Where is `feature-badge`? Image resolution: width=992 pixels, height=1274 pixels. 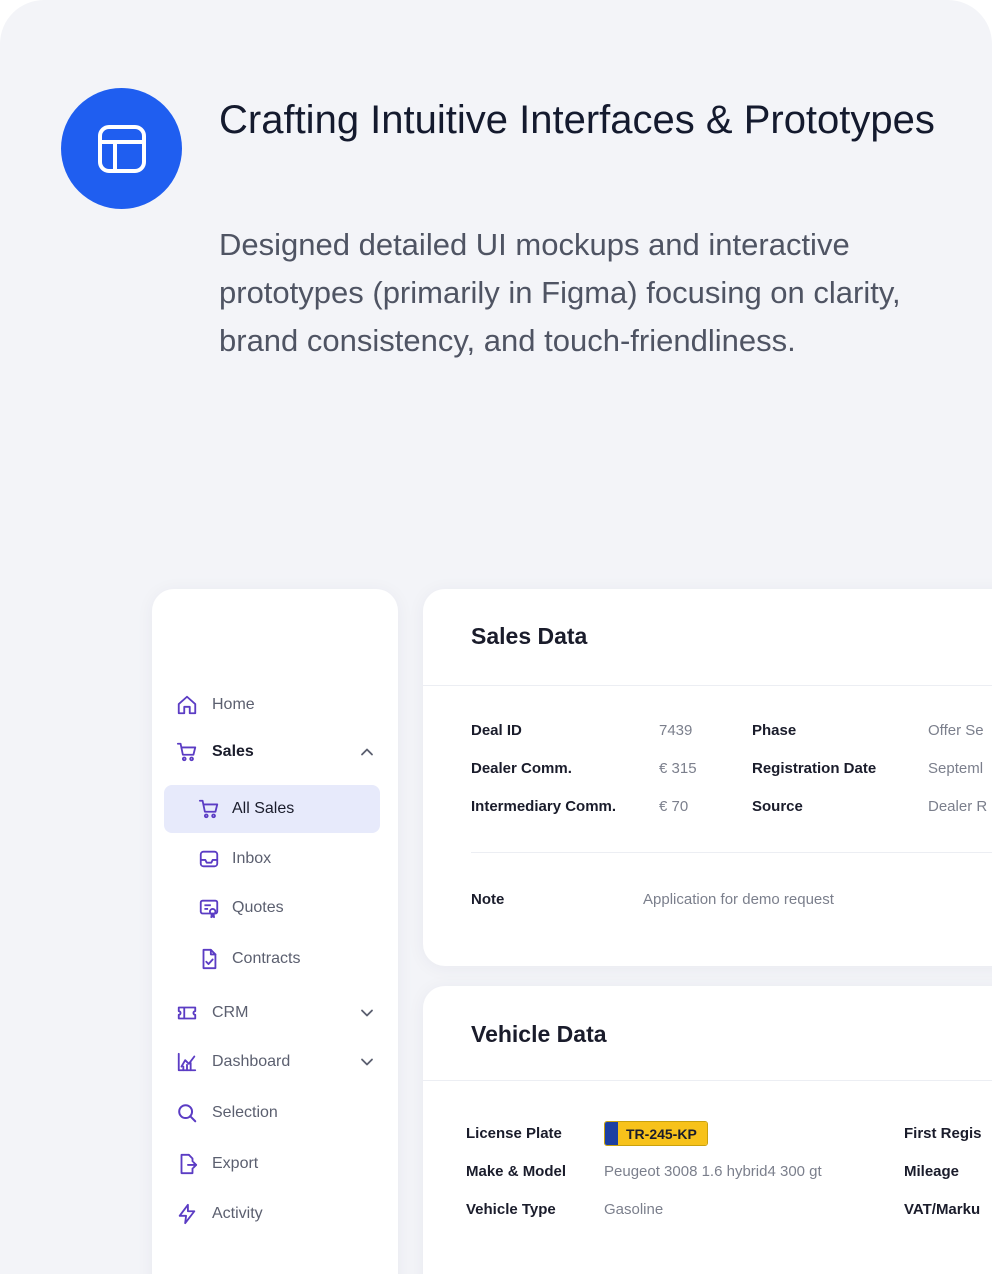 feature-badge is located at coordinates (121, 148).